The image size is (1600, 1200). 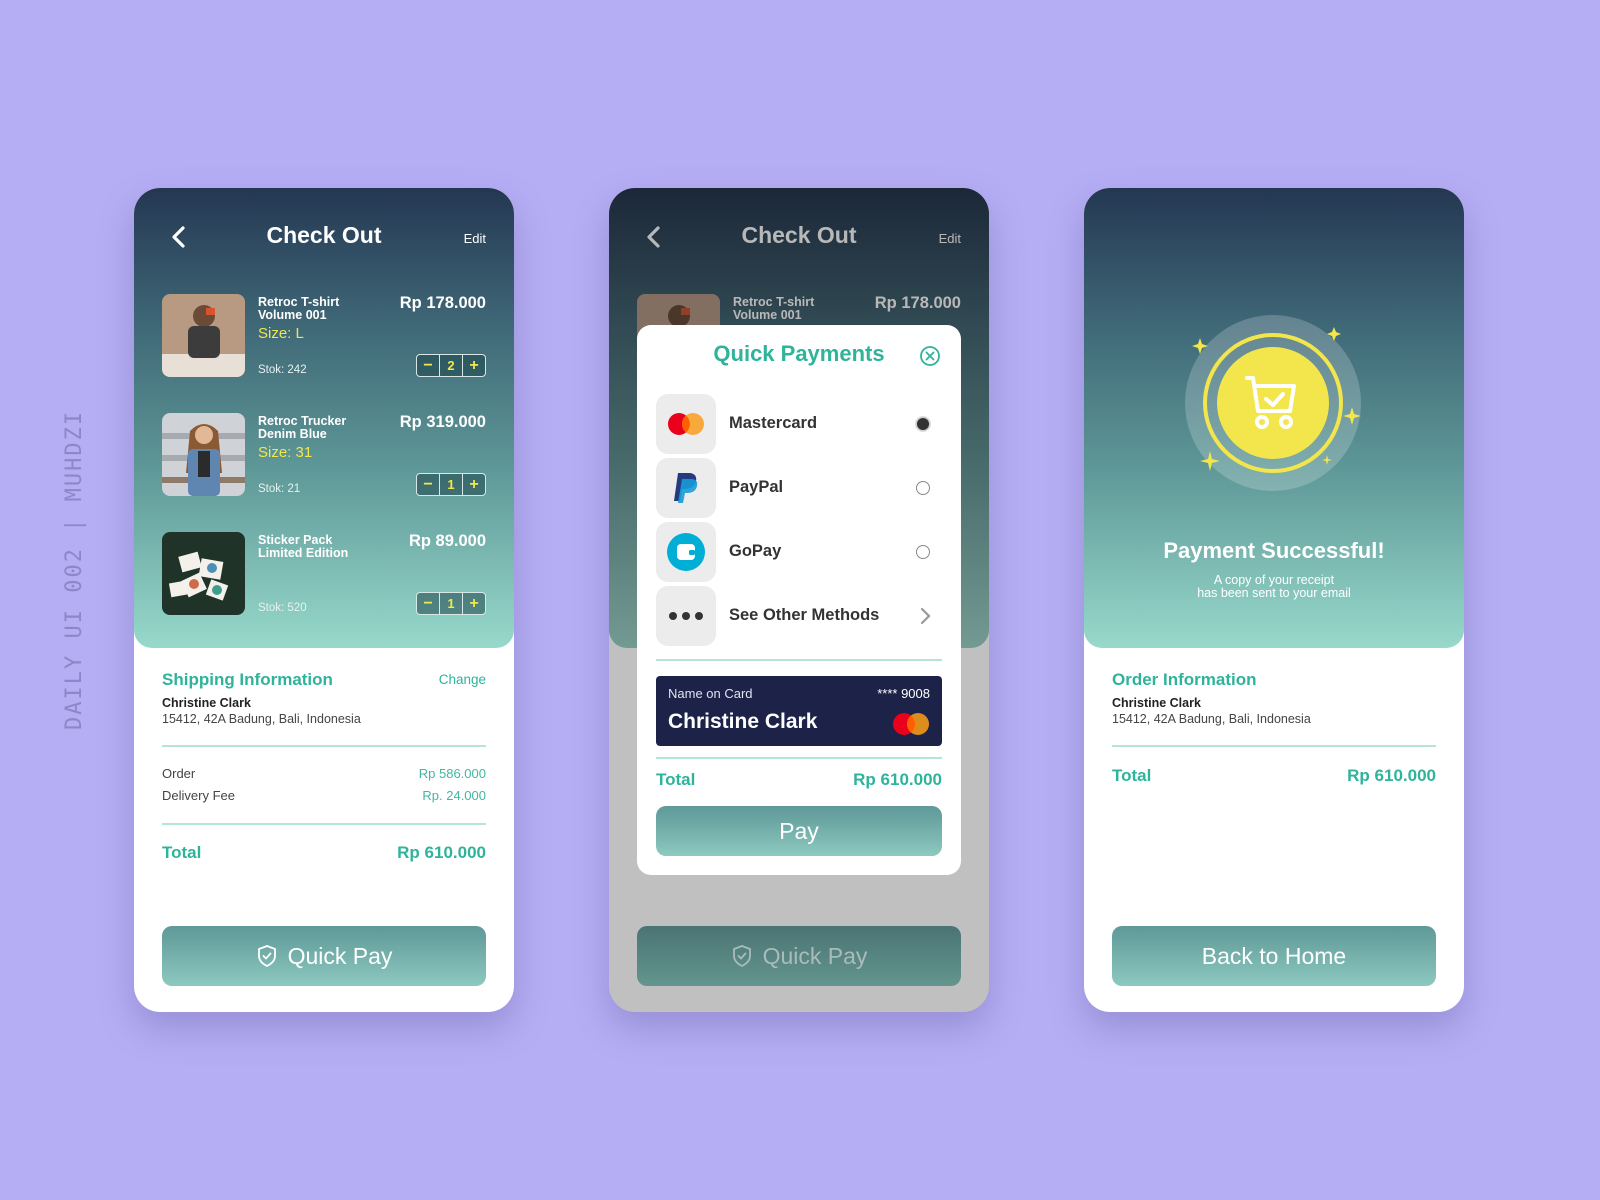 What do you see at coordinates (452, 773) in the screenshot?
I see `order-value: Rp 586.000` at bounding box center [452, 773].